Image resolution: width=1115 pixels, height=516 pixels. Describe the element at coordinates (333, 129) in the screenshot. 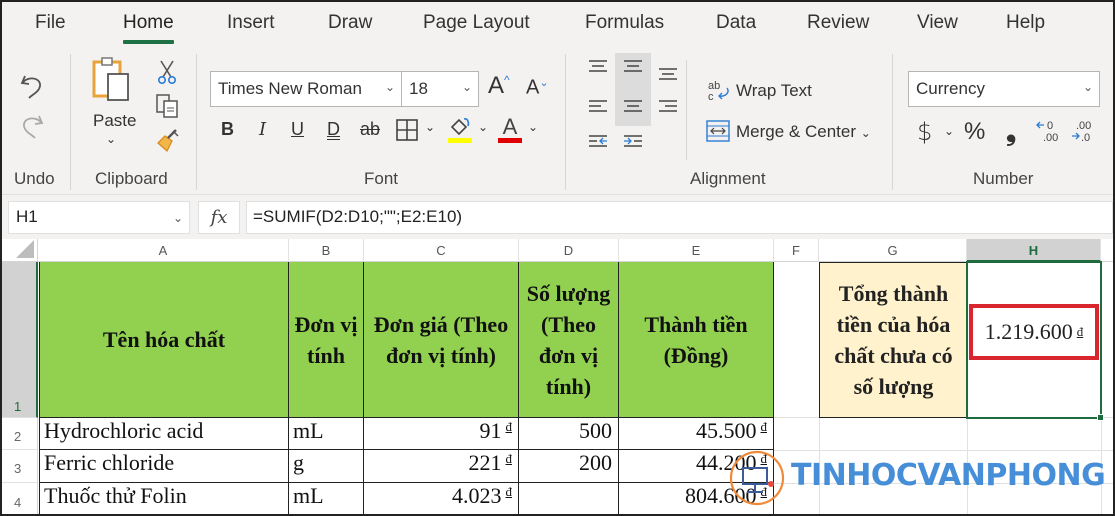

I see `double-underline-button: D` at that location.